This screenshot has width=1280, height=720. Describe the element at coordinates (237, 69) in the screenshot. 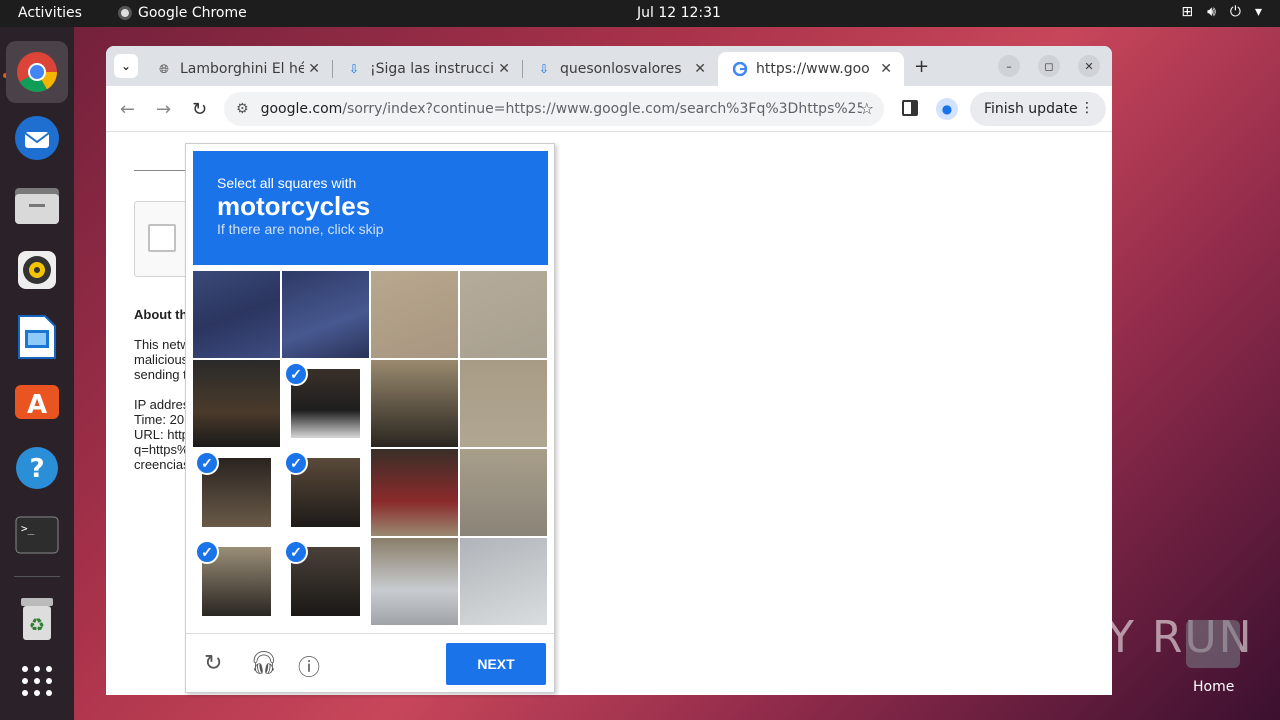

I see `tab-1: 🌐︎ Lamborghini El hé ✕` at that location.